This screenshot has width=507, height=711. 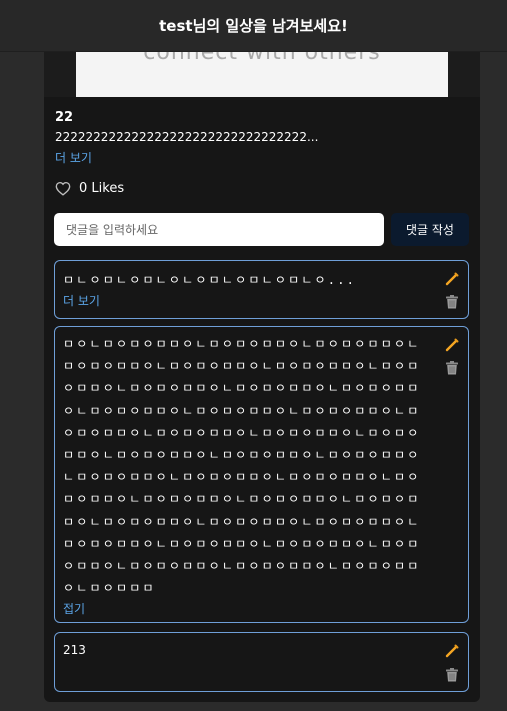 What do you see at coordinates (430, 229) in the screenshot?
I see `comment-submit-button: 댓글 작성` at bounding box center [430, 229].